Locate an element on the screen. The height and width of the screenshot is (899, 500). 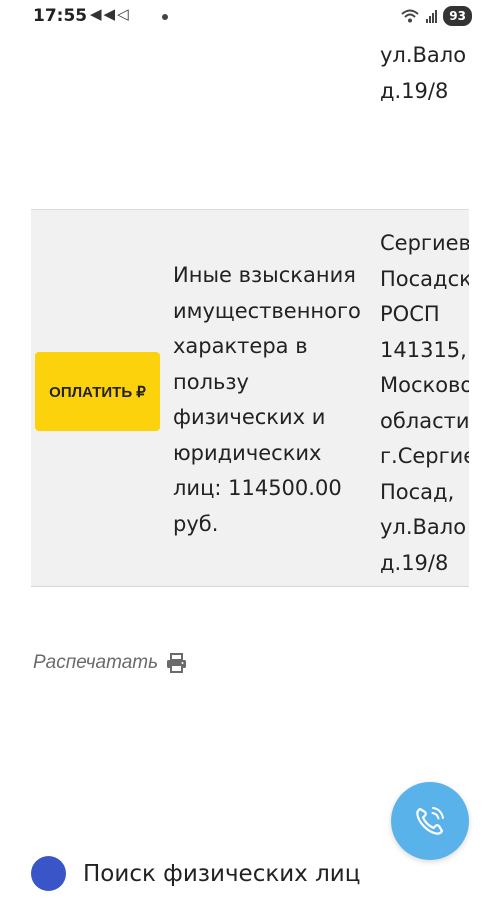
description-line: руб. is located at coordinates (196, 523).